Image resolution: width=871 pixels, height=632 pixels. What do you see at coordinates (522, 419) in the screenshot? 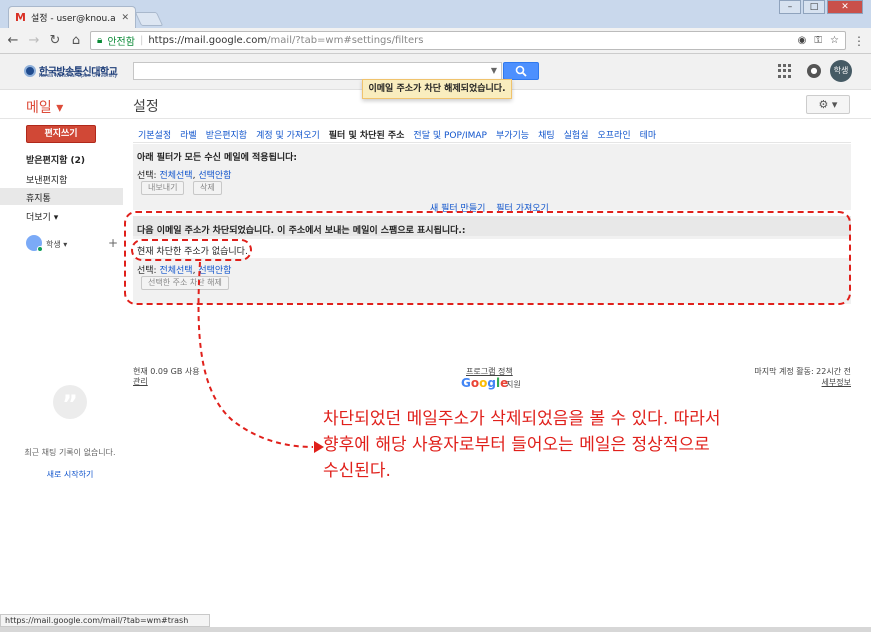
I see `annotation-line-1: 차단되었던 메일주소가 삭제되었음을 볼 수 있다. 따라서` at bounding box center [522, 419].